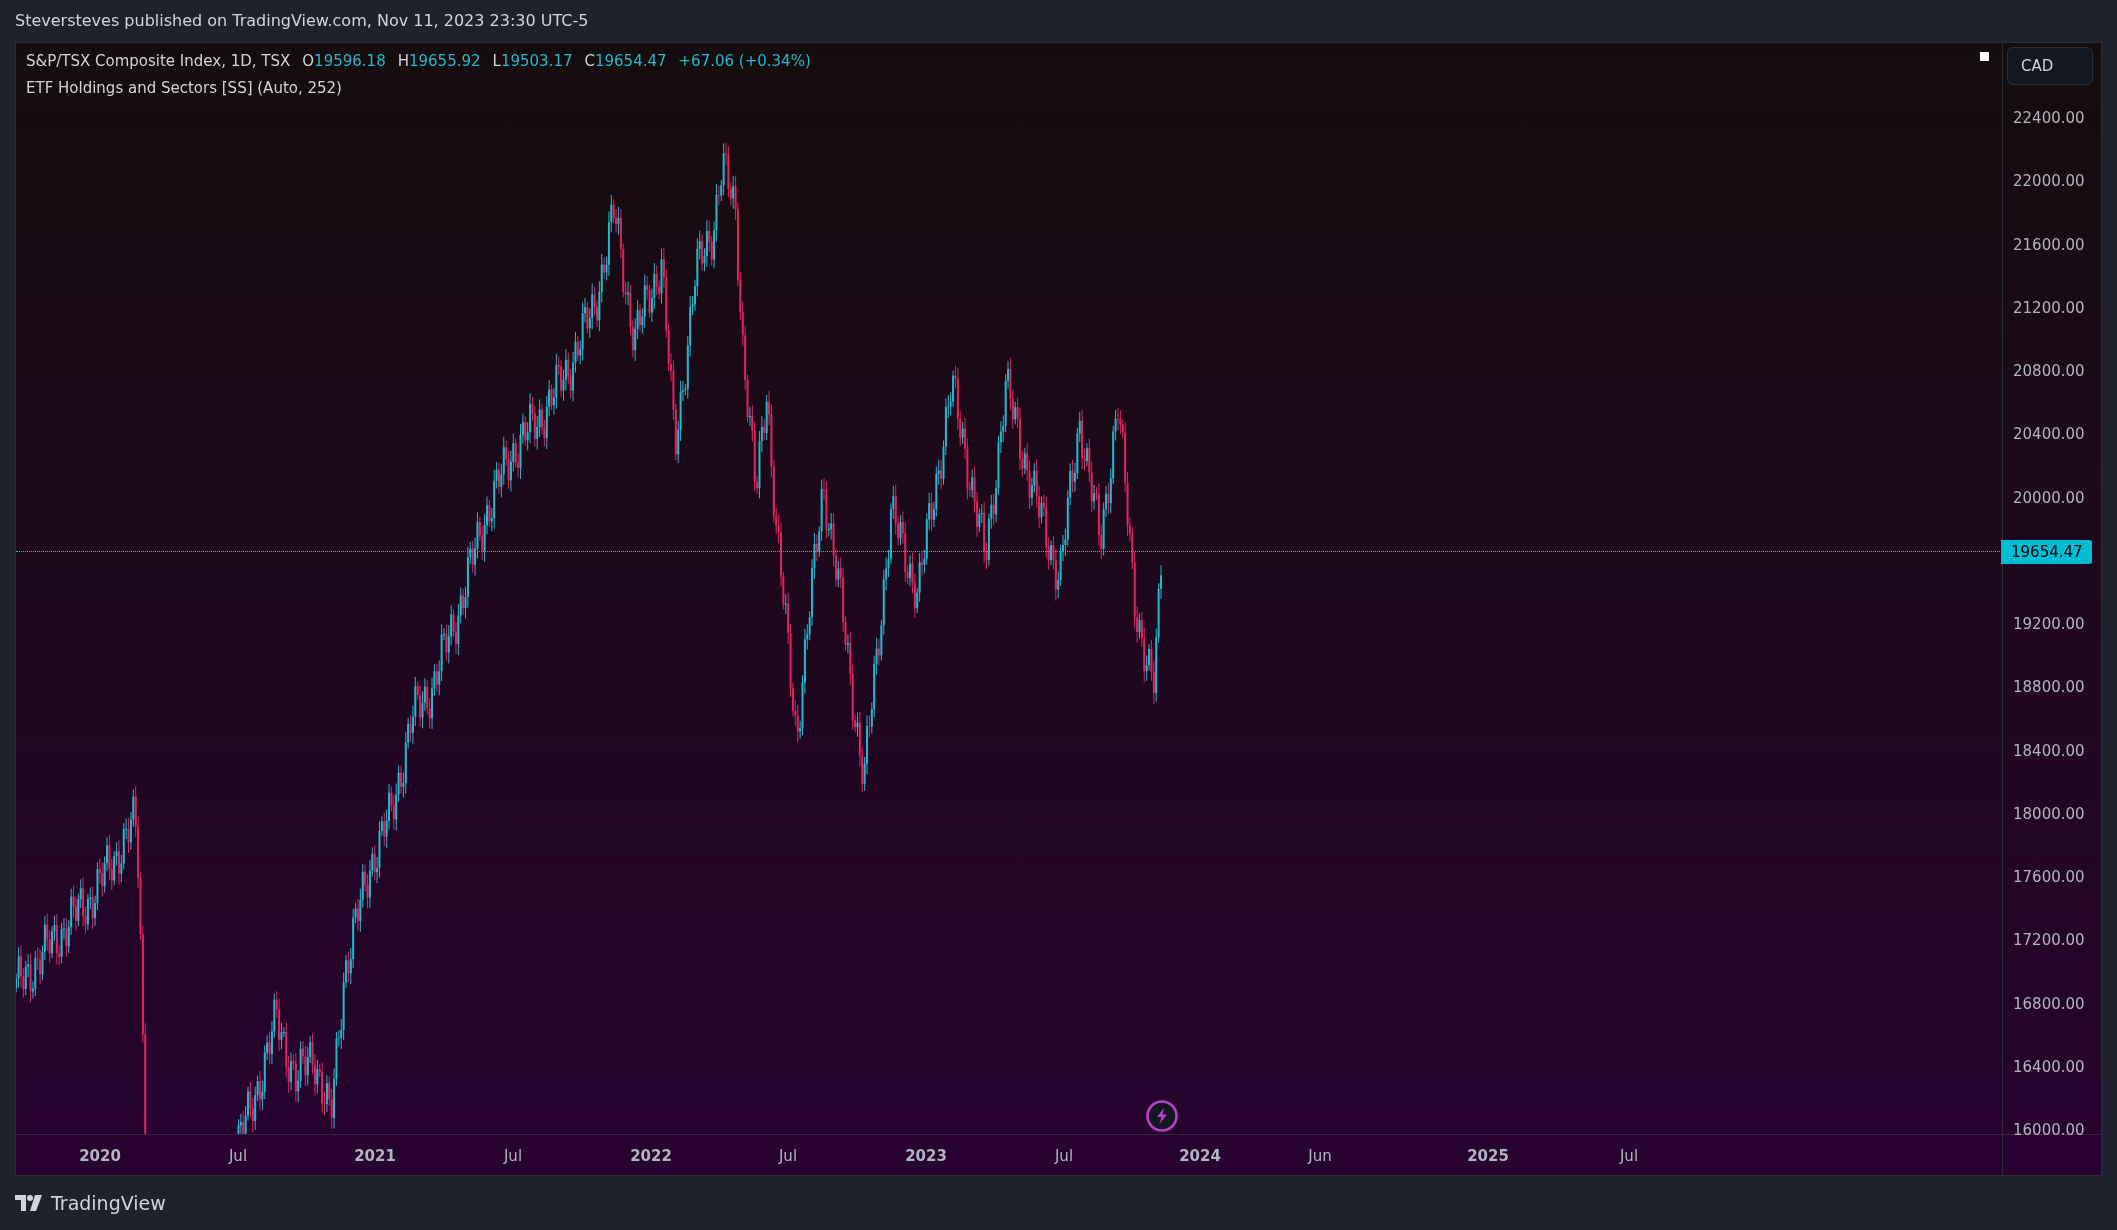 The height and width of the screenshot is (1230, 2117). What do you see at coordinates (184, 88) in the screenshot?
I see `indicator-title: ETF Holdings and Sectors [SS] (Auto, 252)` at bounding box center [184, 88].